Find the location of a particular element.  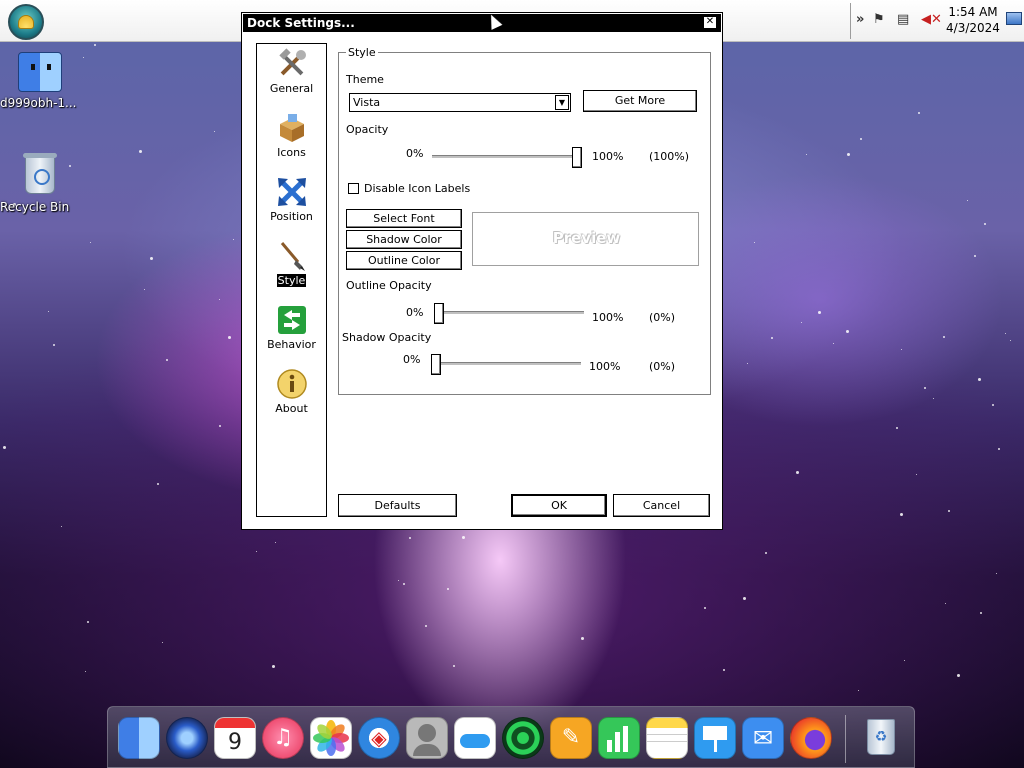

clock-time: 1:54 AM is located at coordinates (973, 12).